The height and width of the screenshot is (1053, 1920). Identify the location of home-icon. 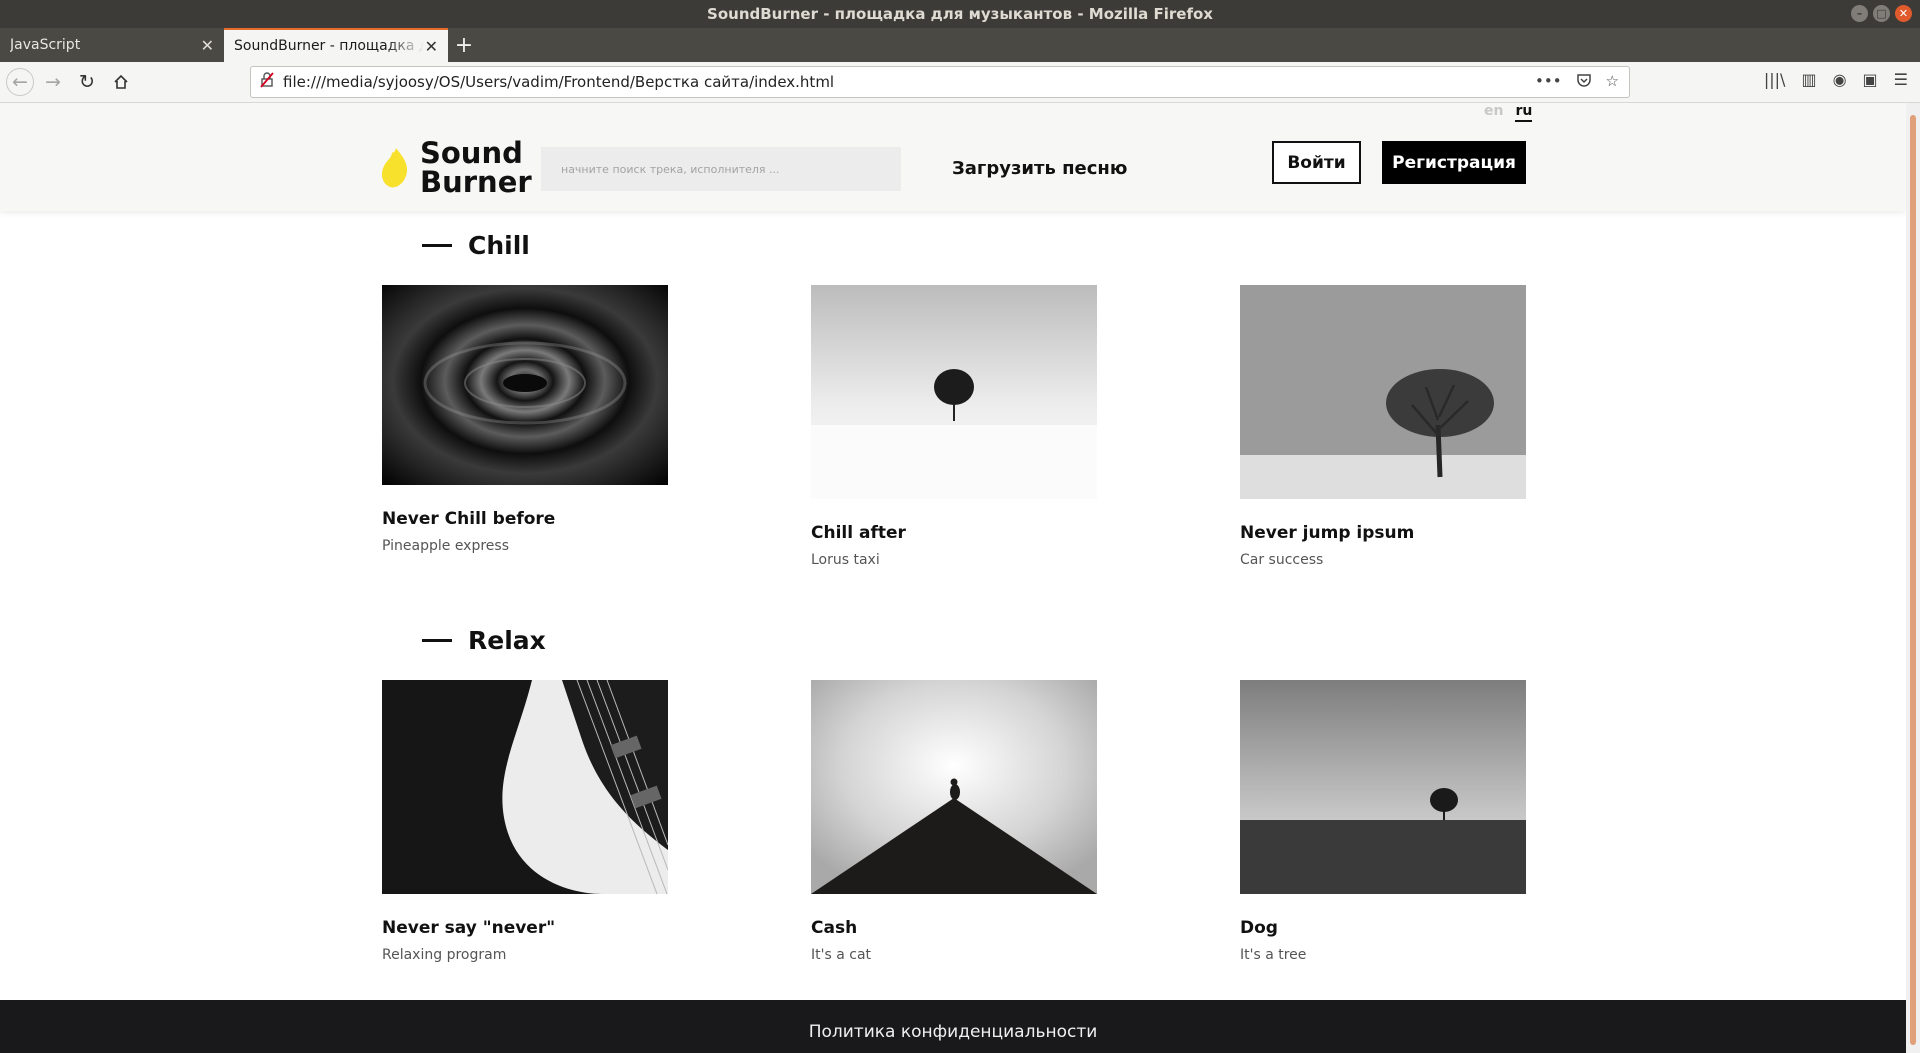
(121, 82).